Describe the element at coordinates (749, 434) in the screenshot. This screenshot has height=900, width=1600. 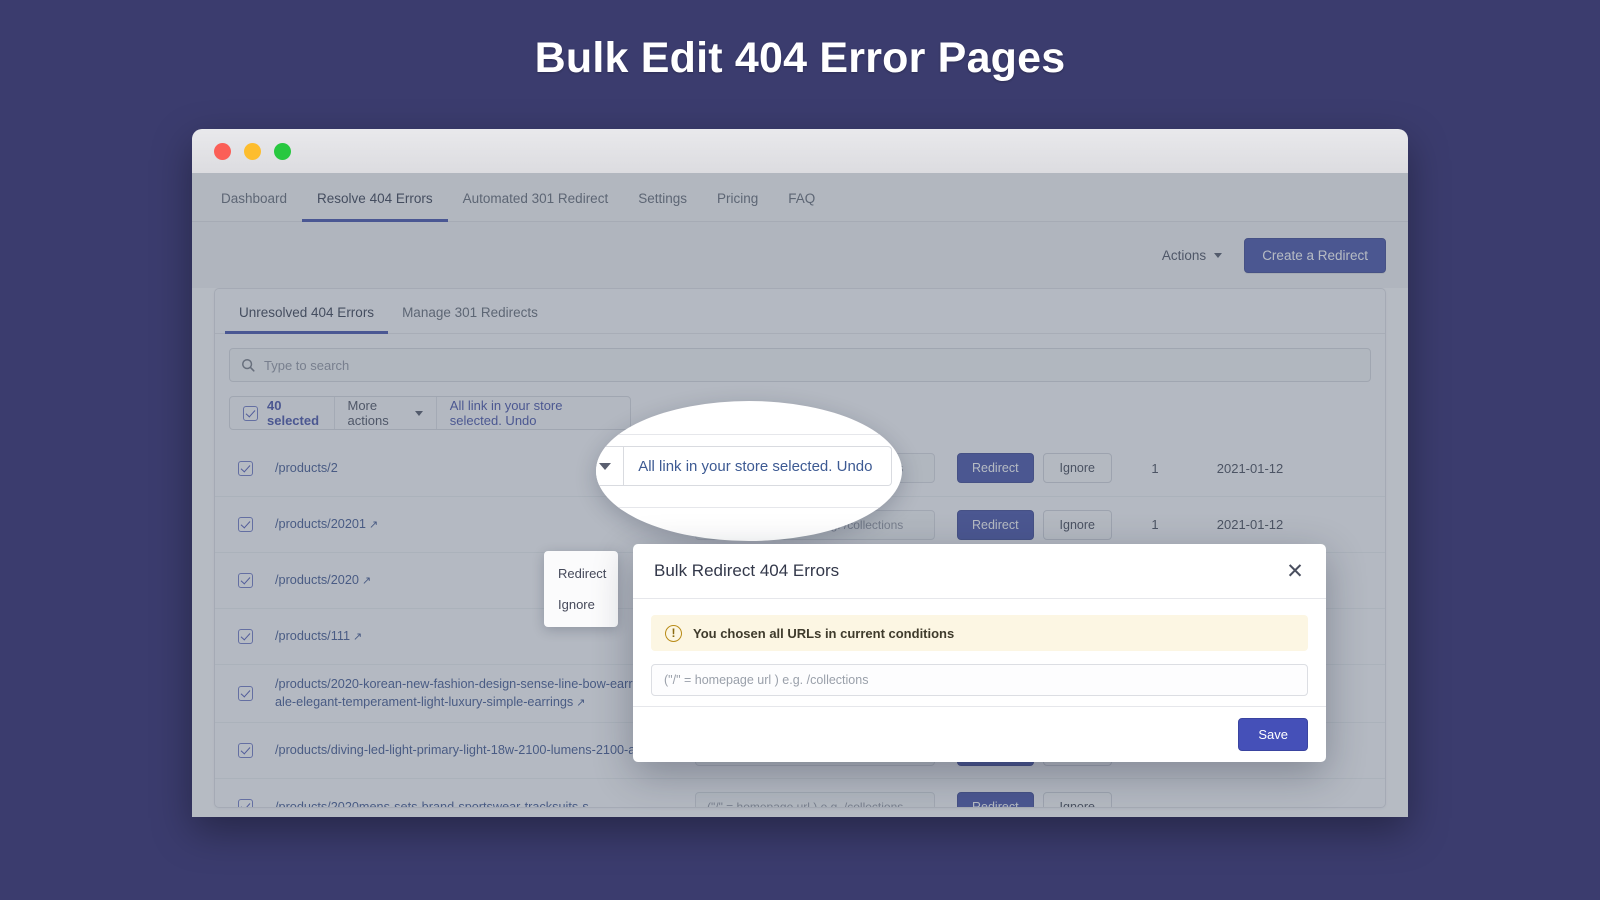
I see `magnifier-divider-top` at that location.